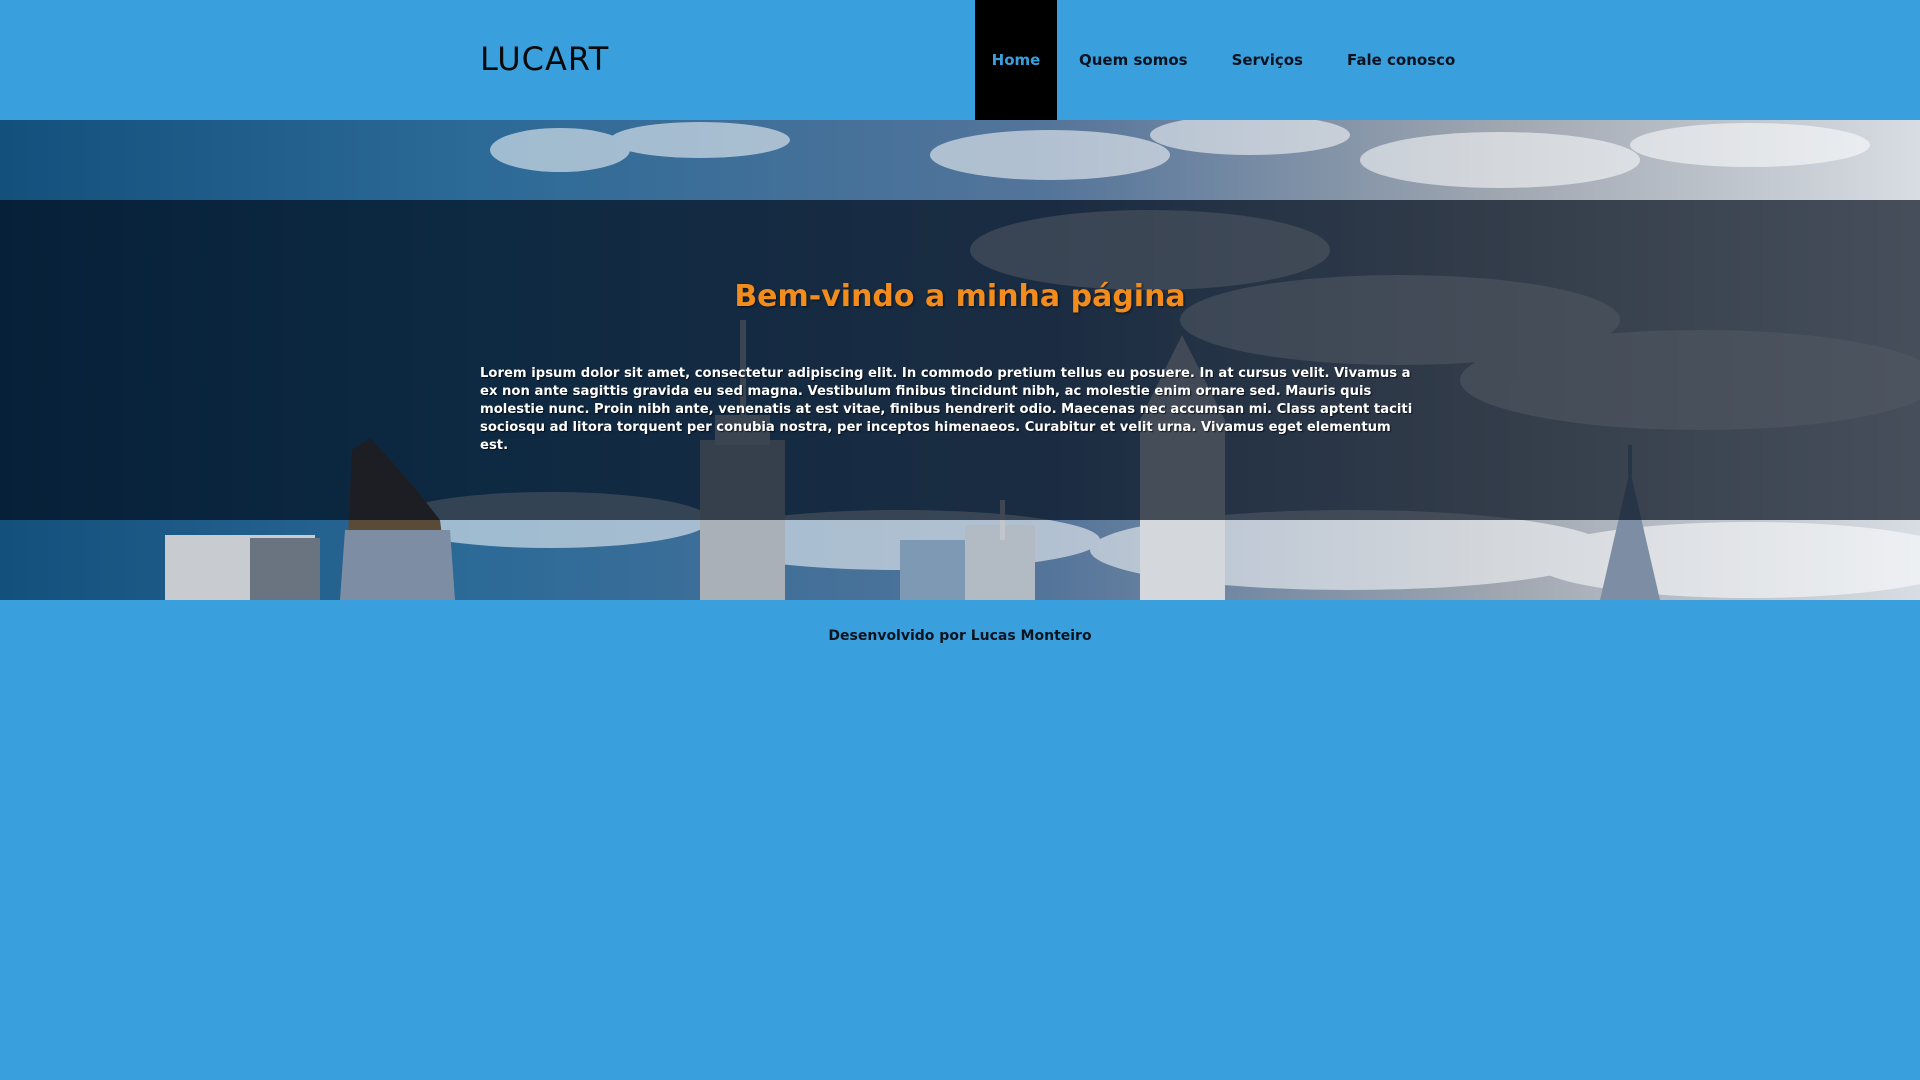 Image resolution: width=1920 pixels, height=1080 pixels. I want to click on nav-quem-somos: Quem somos, so click(1133, 60).